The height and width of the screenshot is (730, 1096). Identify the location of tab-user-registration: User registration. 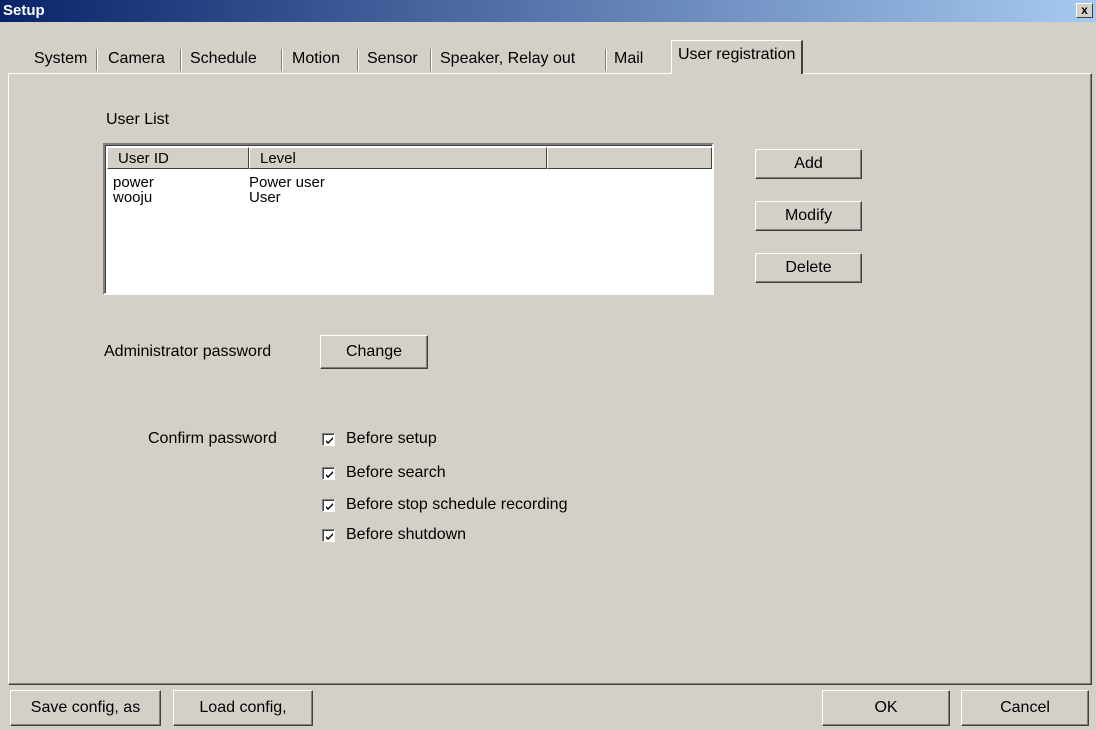
(737, 57).